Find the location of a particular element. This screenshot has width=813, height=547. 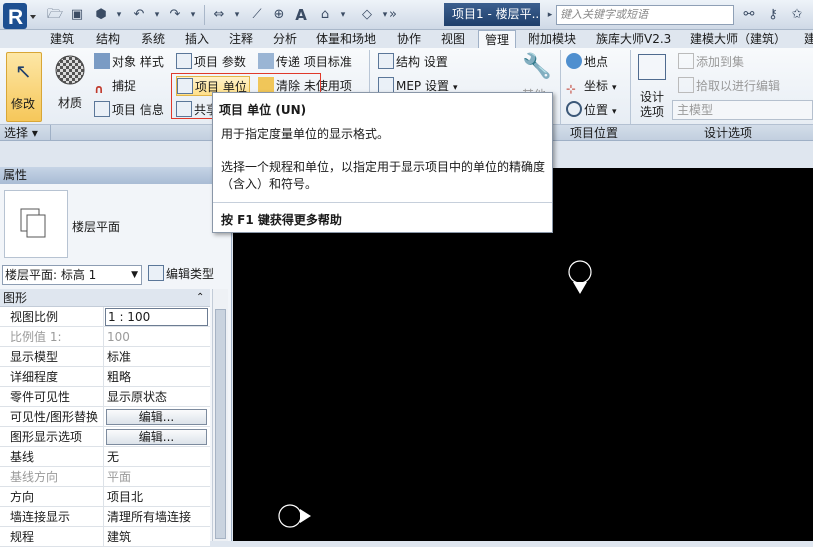

coordinates-label: 坐标 is located at coordinates (596, 86).